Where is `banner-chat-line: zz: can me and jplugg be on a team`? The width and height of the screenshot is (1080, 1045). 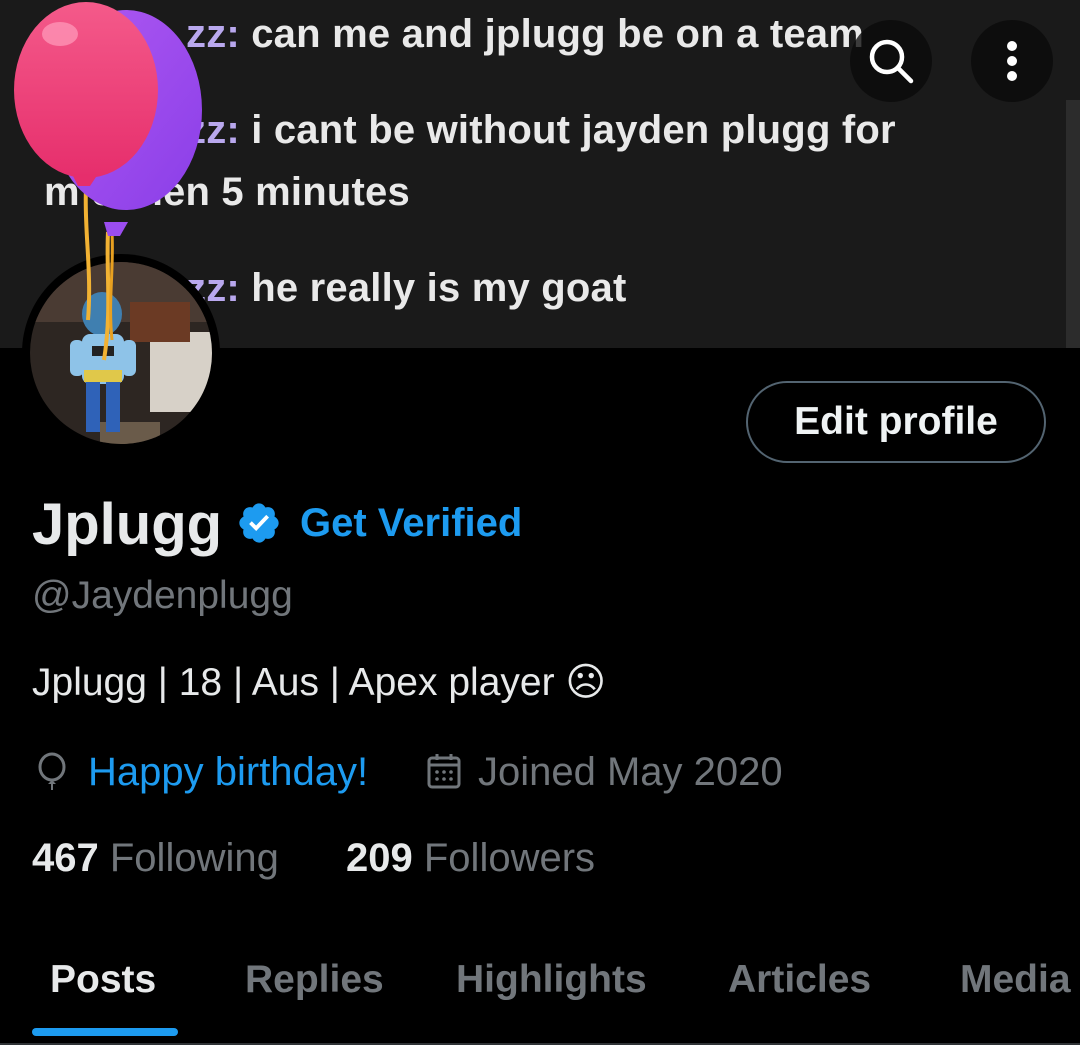 banner-chat-line: zz: can me and jplugg be on a team is located at coordinates (525, 34).